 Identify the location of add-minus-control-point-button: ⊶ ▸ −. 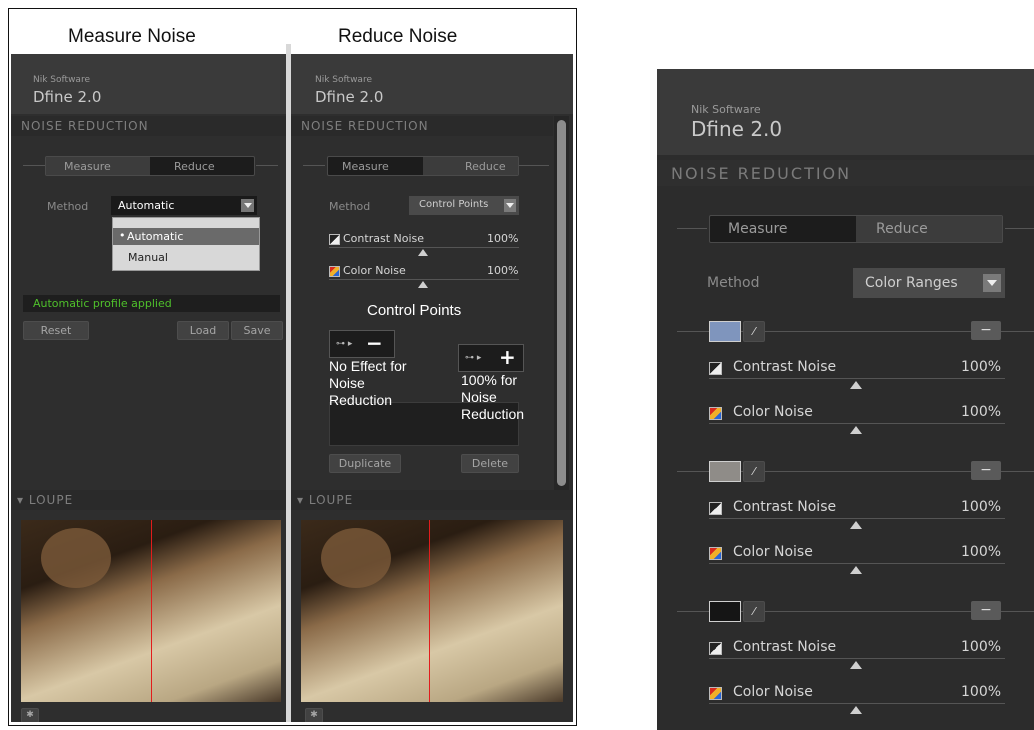
(362, 344).